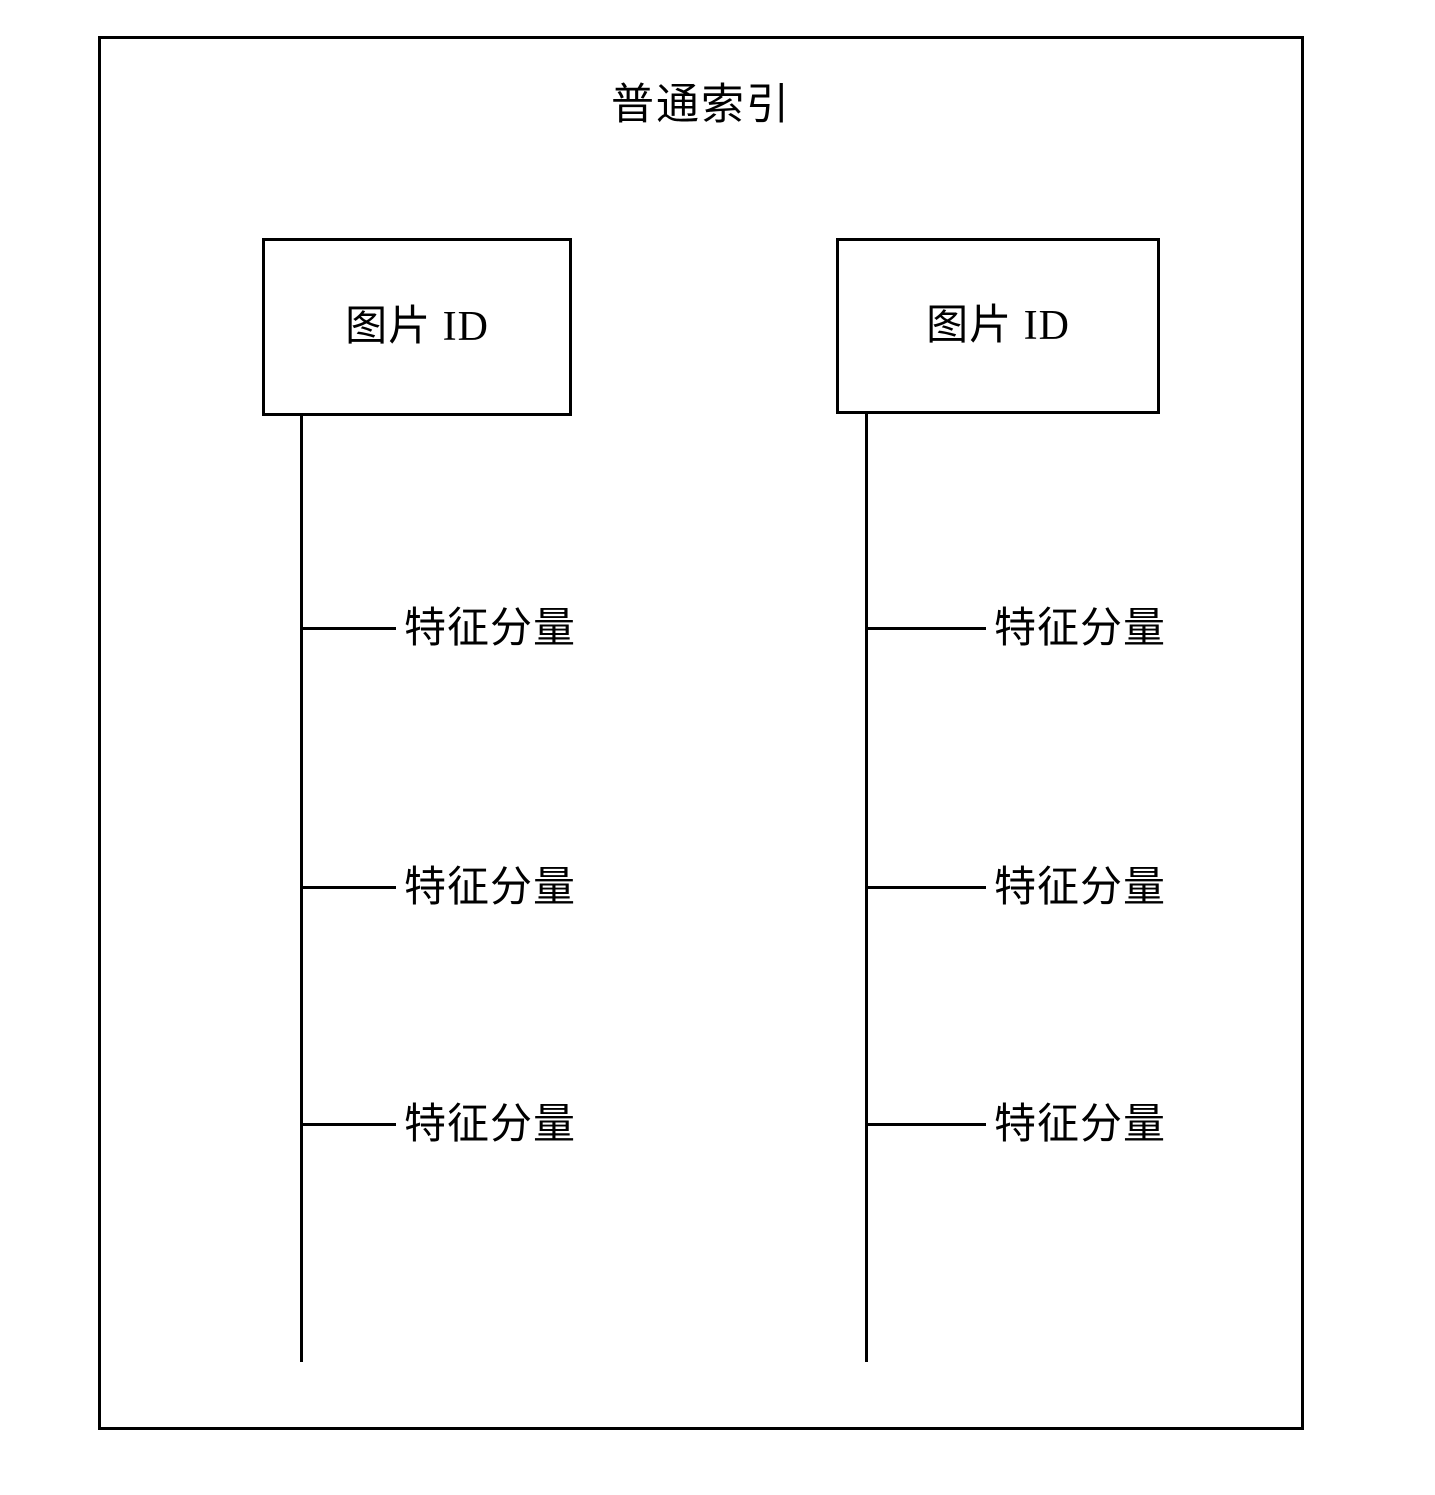 The image size is (1435, 1495). What do you see at coordinates (490, 629) in the screenshot?
I see `feature-branch-left-1-label: 特征分量` at bounding box center [490, 629].